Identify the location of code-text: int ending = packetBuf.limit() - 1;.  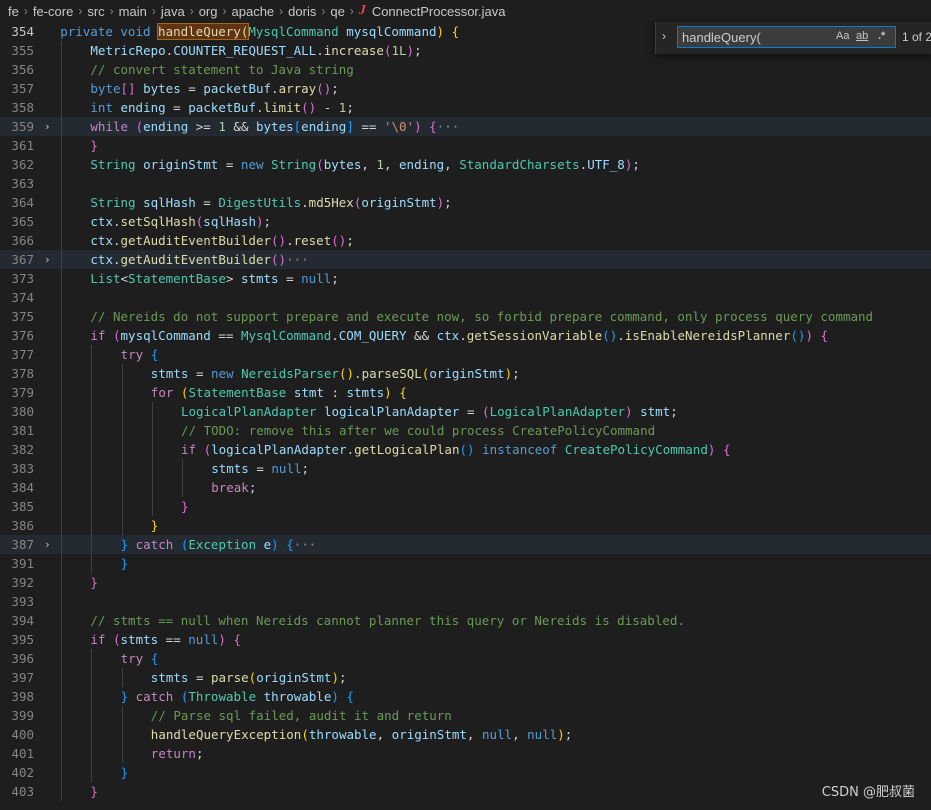
(221, 107).